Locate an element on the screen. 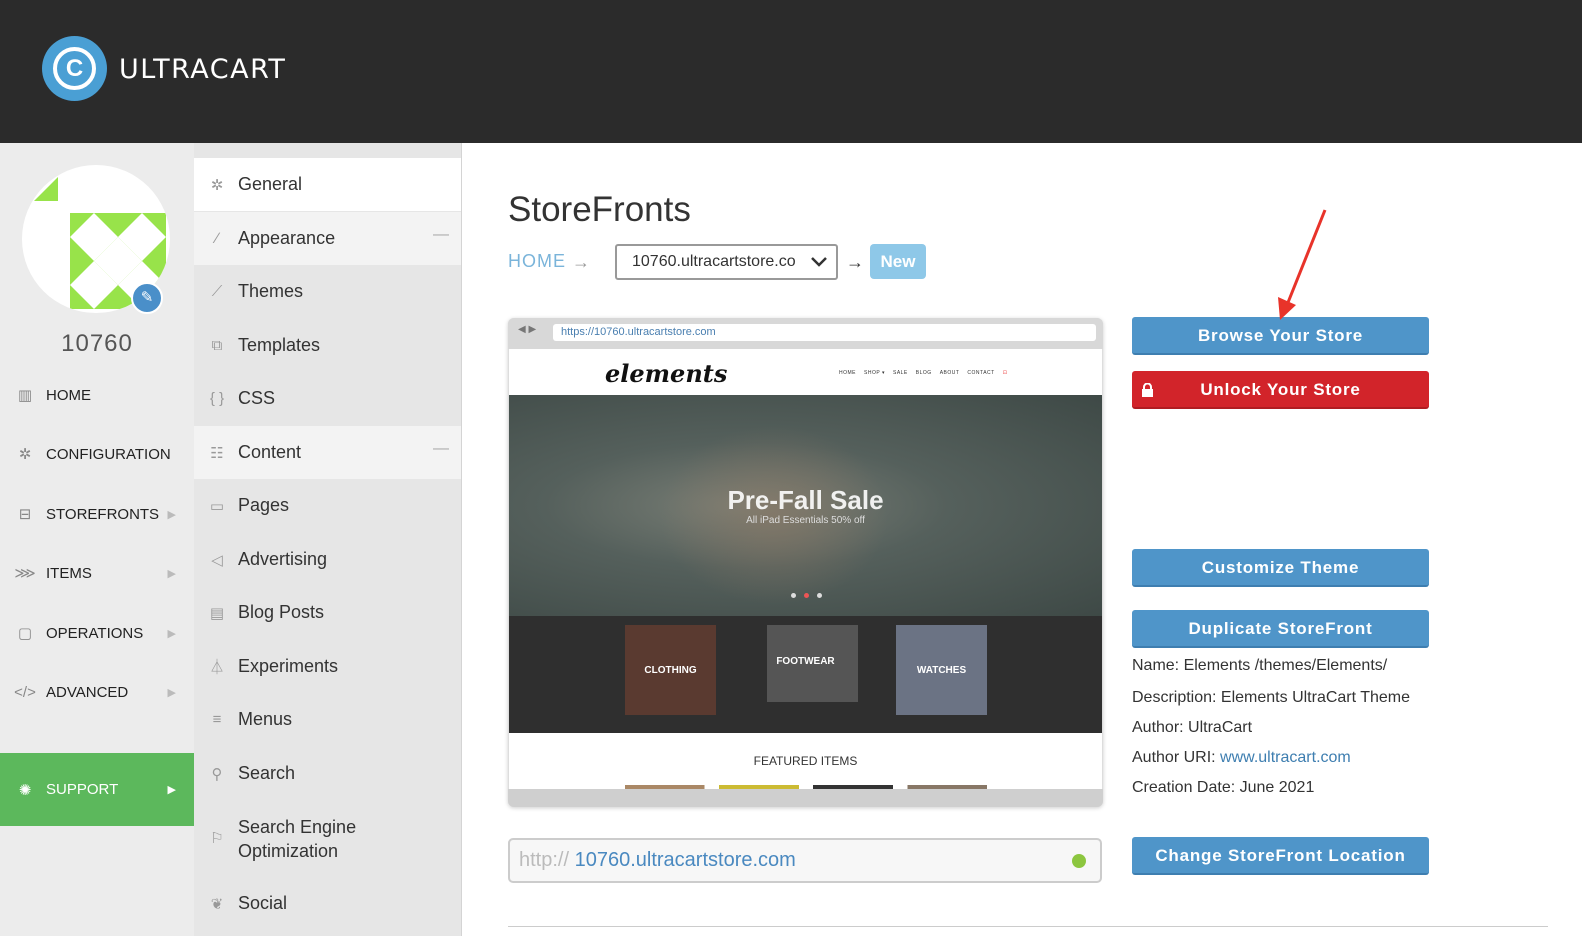 The image size is (1582, 936). templates-icon: ⧉ is located at coordinates (217, 345).